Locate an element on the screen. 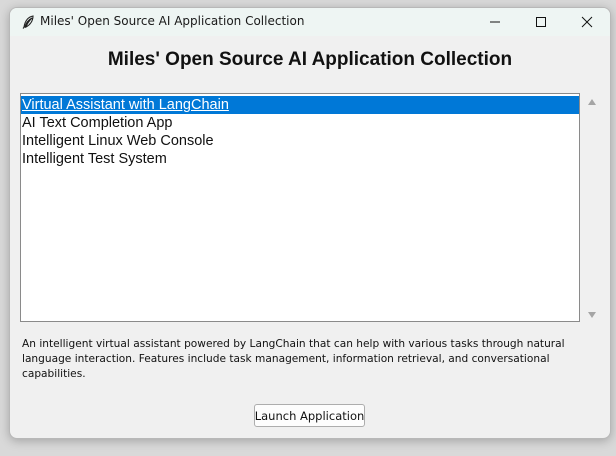 The image size is (616, 456). minimize-icon is located at coordinates (495, 22).